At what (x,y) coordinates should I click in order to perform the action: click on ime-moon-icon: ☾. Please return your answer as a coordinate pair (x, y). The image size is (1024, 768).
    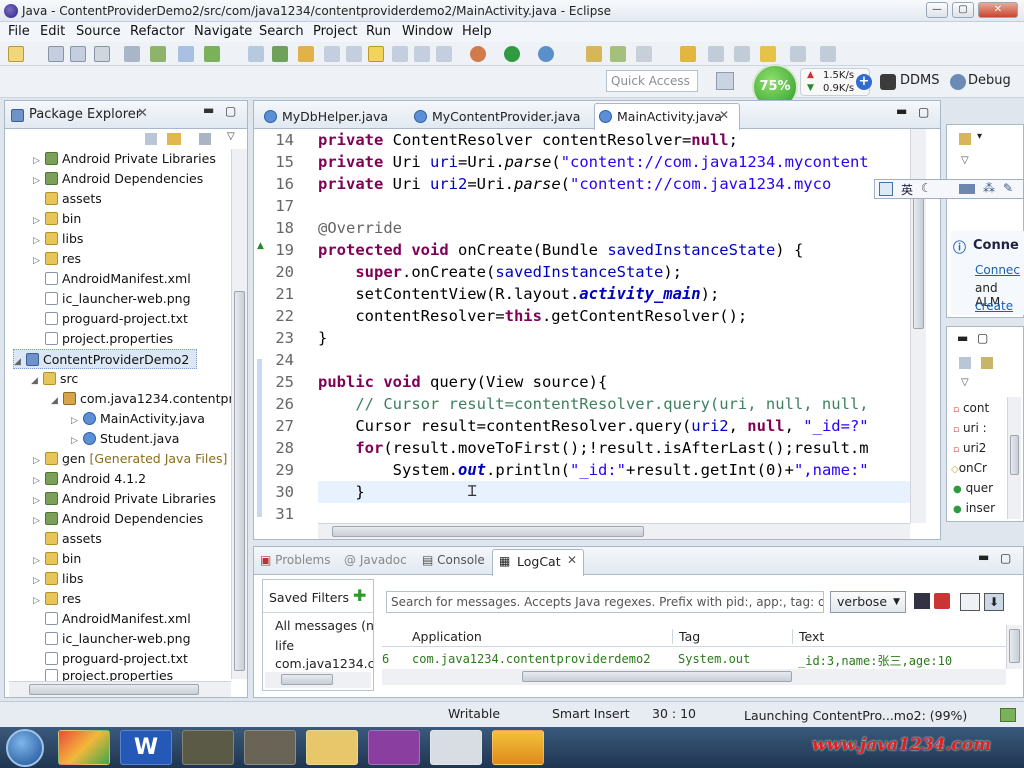
    Looking at the image, I should click on (926, 188).